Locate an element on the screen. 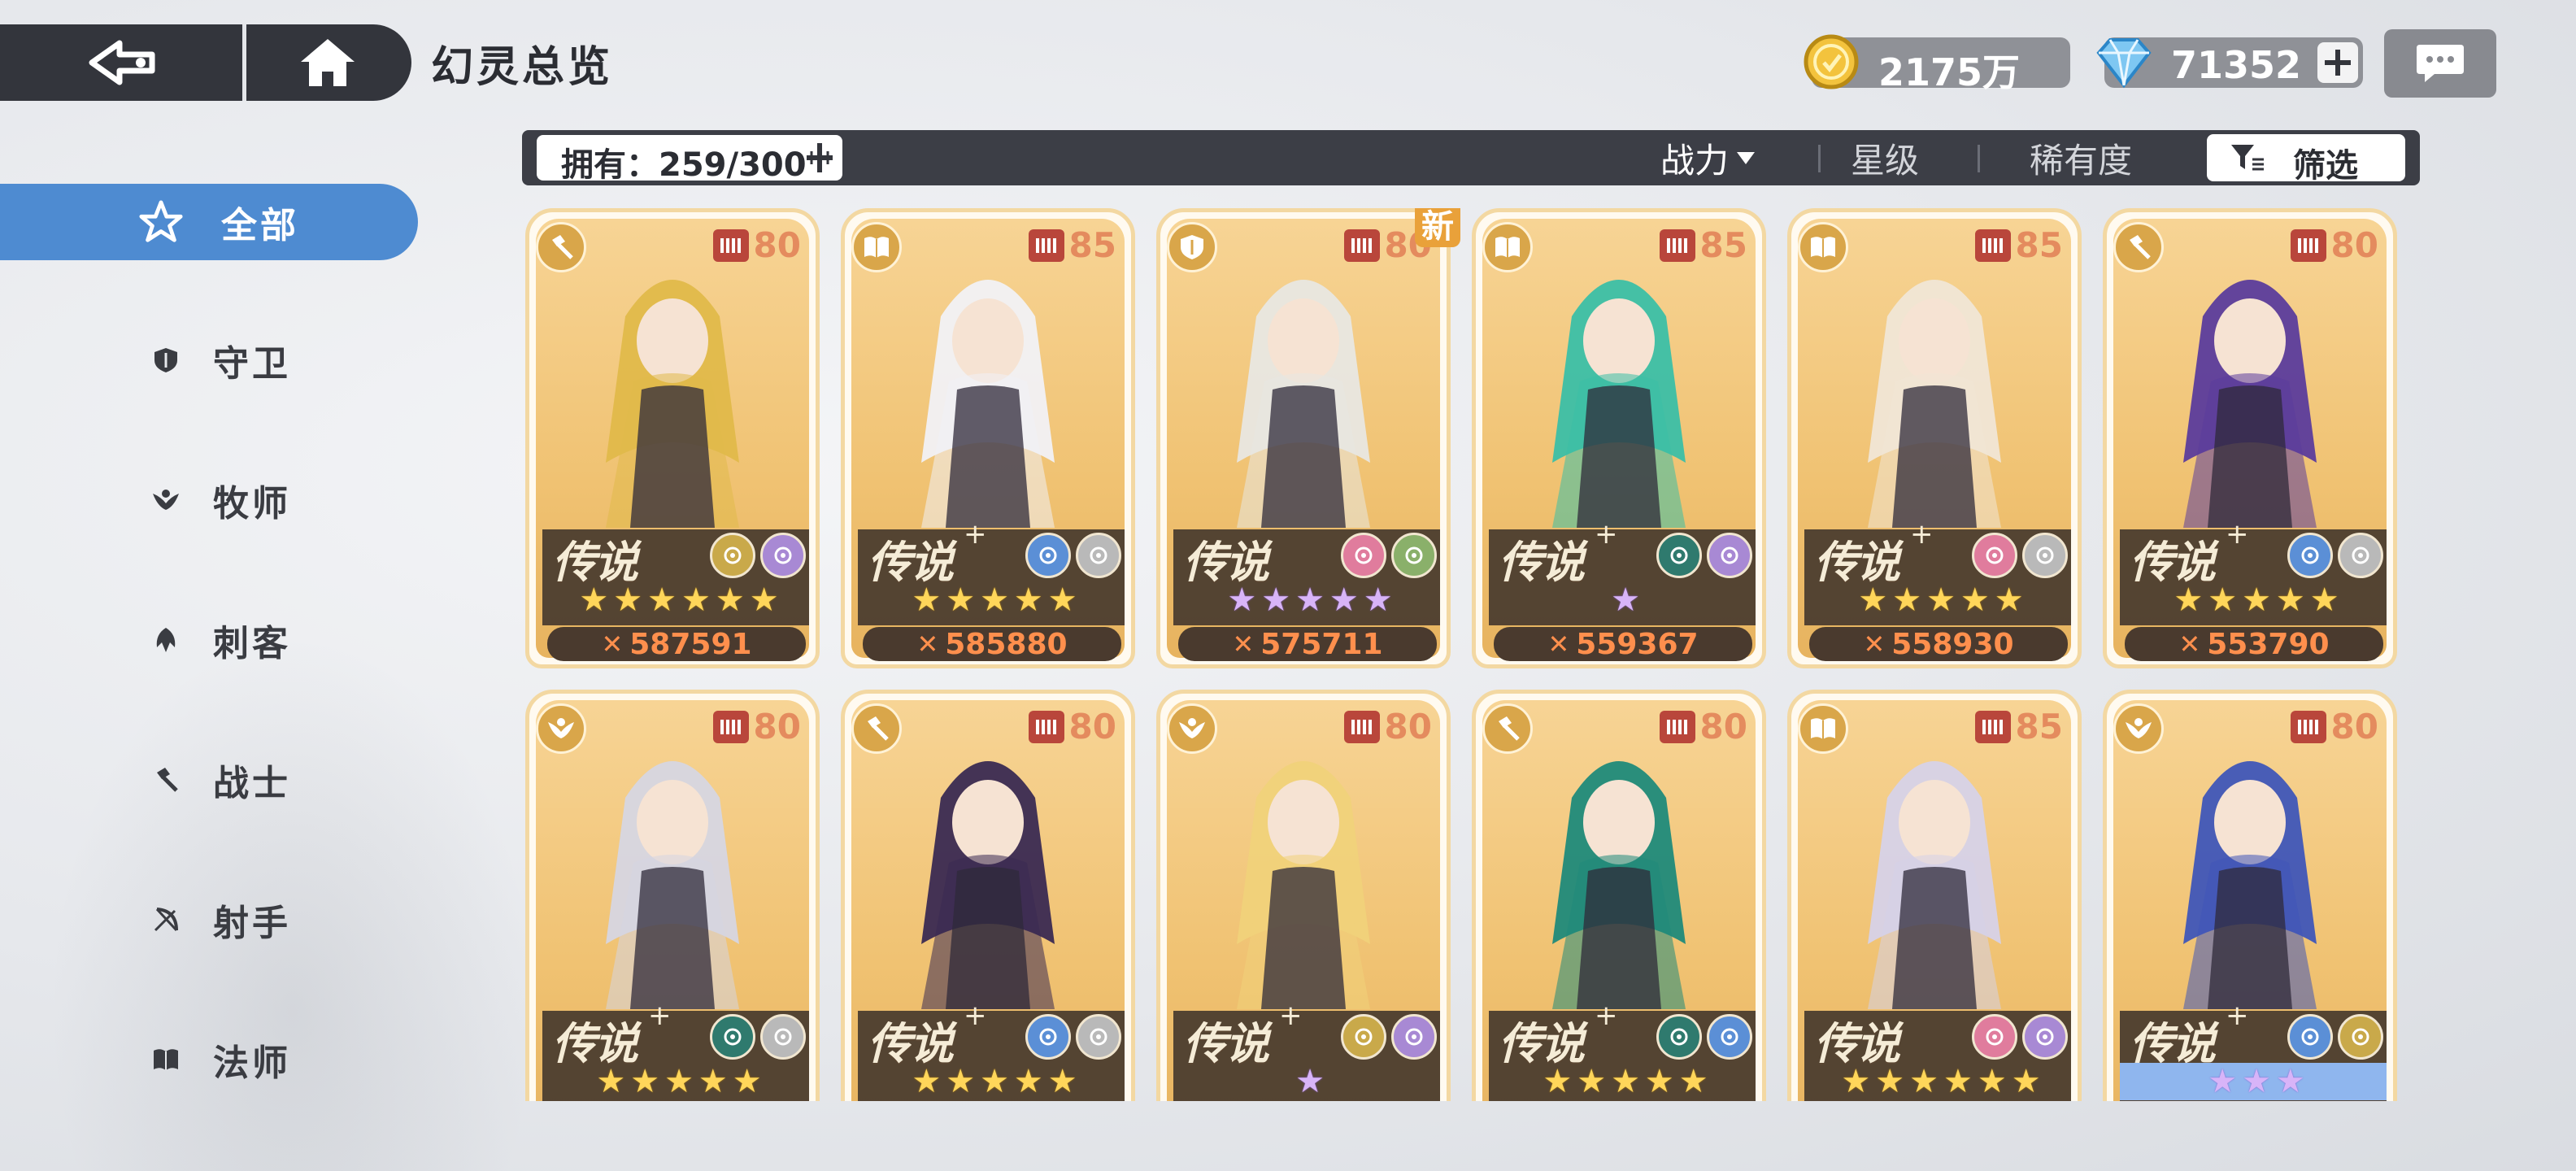 This screenshot has height=1171, width=2576. plus-icon is located at coordinates (2338, 63).